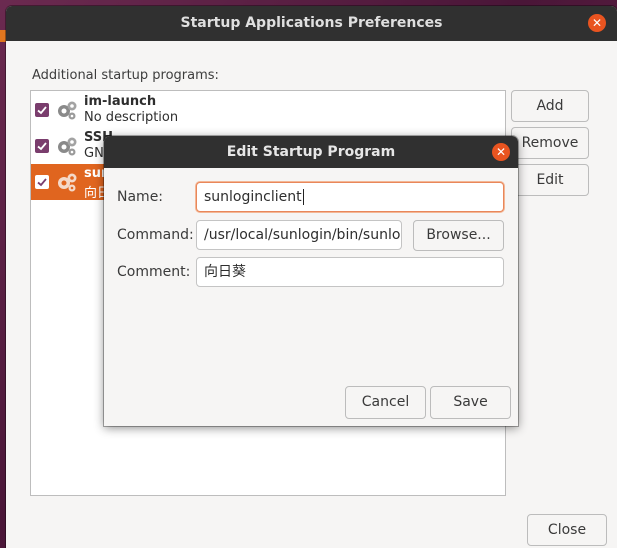  I want to click on window-titlebar: Startup Applications Preferences ✕, so click(311, 23).